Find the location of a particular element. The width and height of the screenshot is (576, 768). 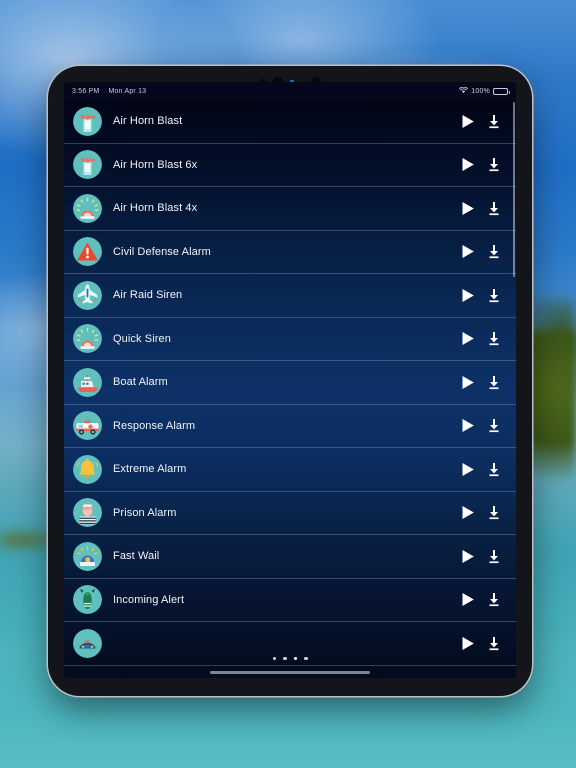

battery-percent-label: 100% is located at coordinates (480, 91).